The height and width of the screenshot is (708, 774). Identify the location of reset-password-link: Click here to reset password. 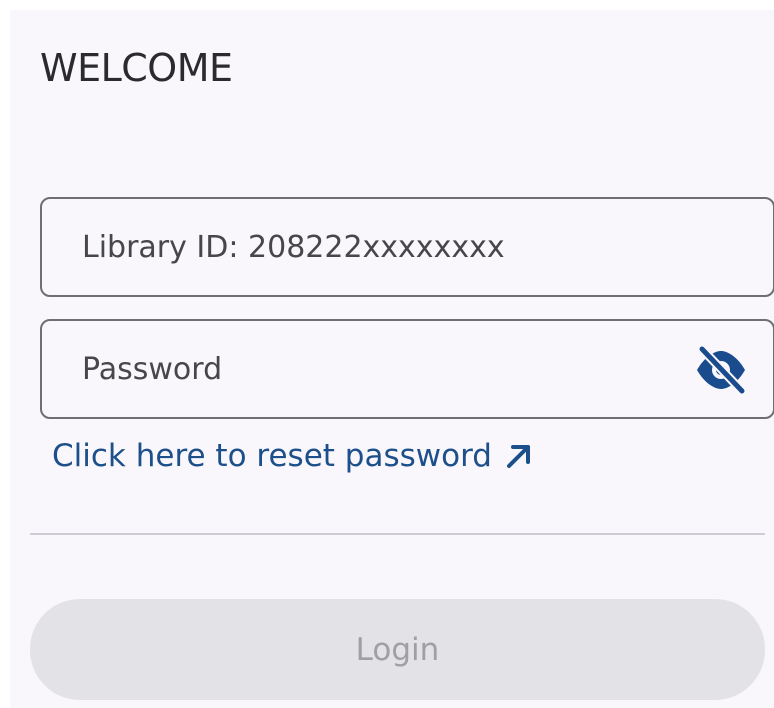
(292, 456).